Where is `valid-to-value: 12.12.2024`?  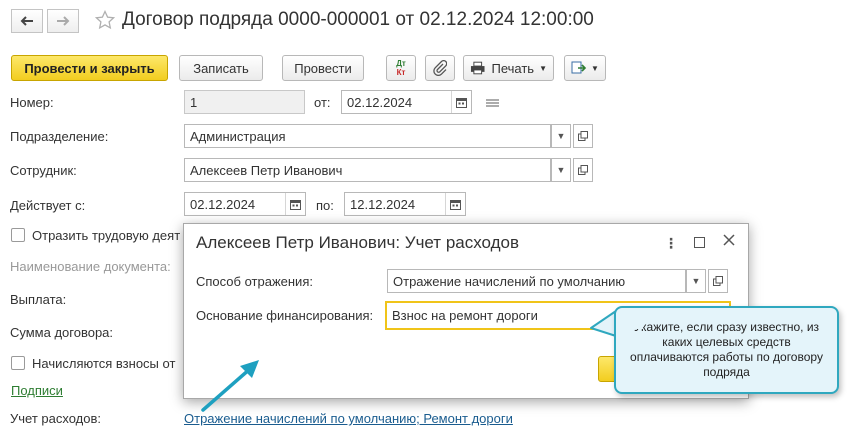 valid-to-value: 12.12.2024 is located at coordinates (383, 204).